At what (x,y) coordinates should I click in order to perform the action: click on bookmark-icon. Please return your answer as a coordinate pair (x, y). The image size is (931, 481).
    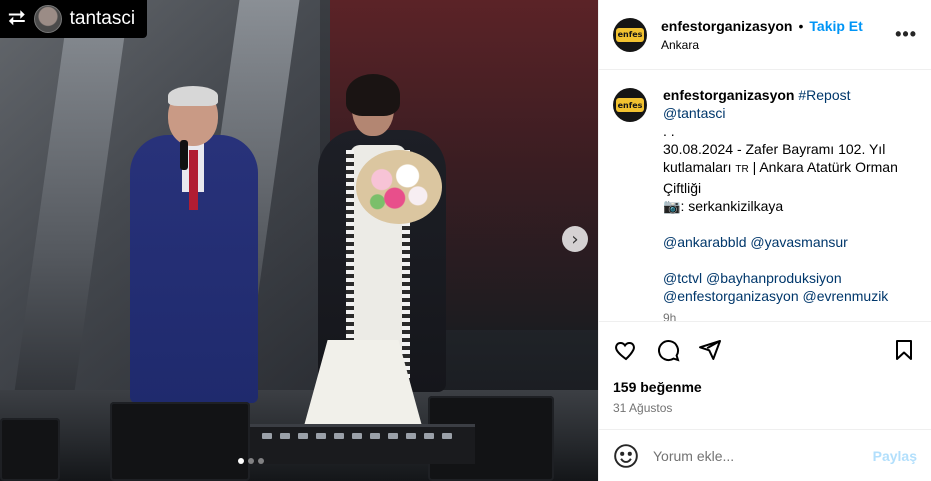
    Looking at the image, I should click on (904, 350).